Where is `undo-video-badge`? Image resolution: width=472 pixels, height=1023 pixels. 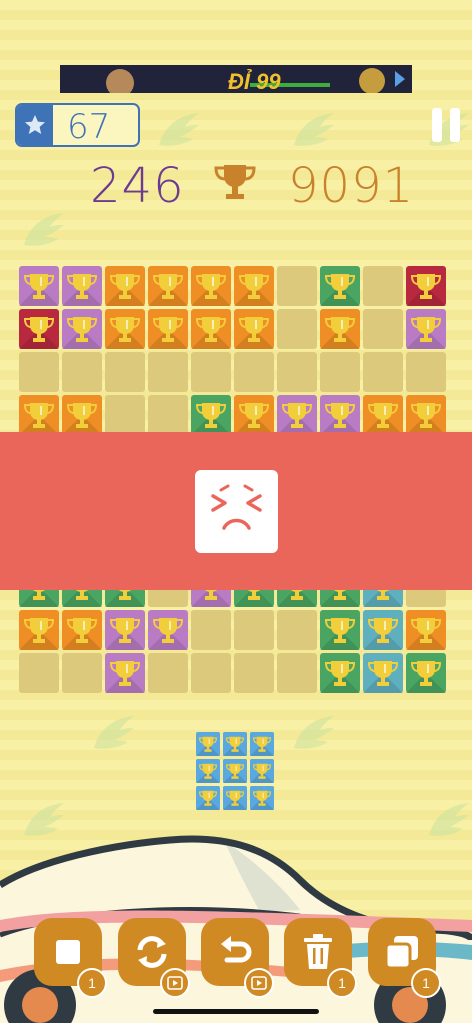
undo-video-badge is located at coordinates (259, 983).